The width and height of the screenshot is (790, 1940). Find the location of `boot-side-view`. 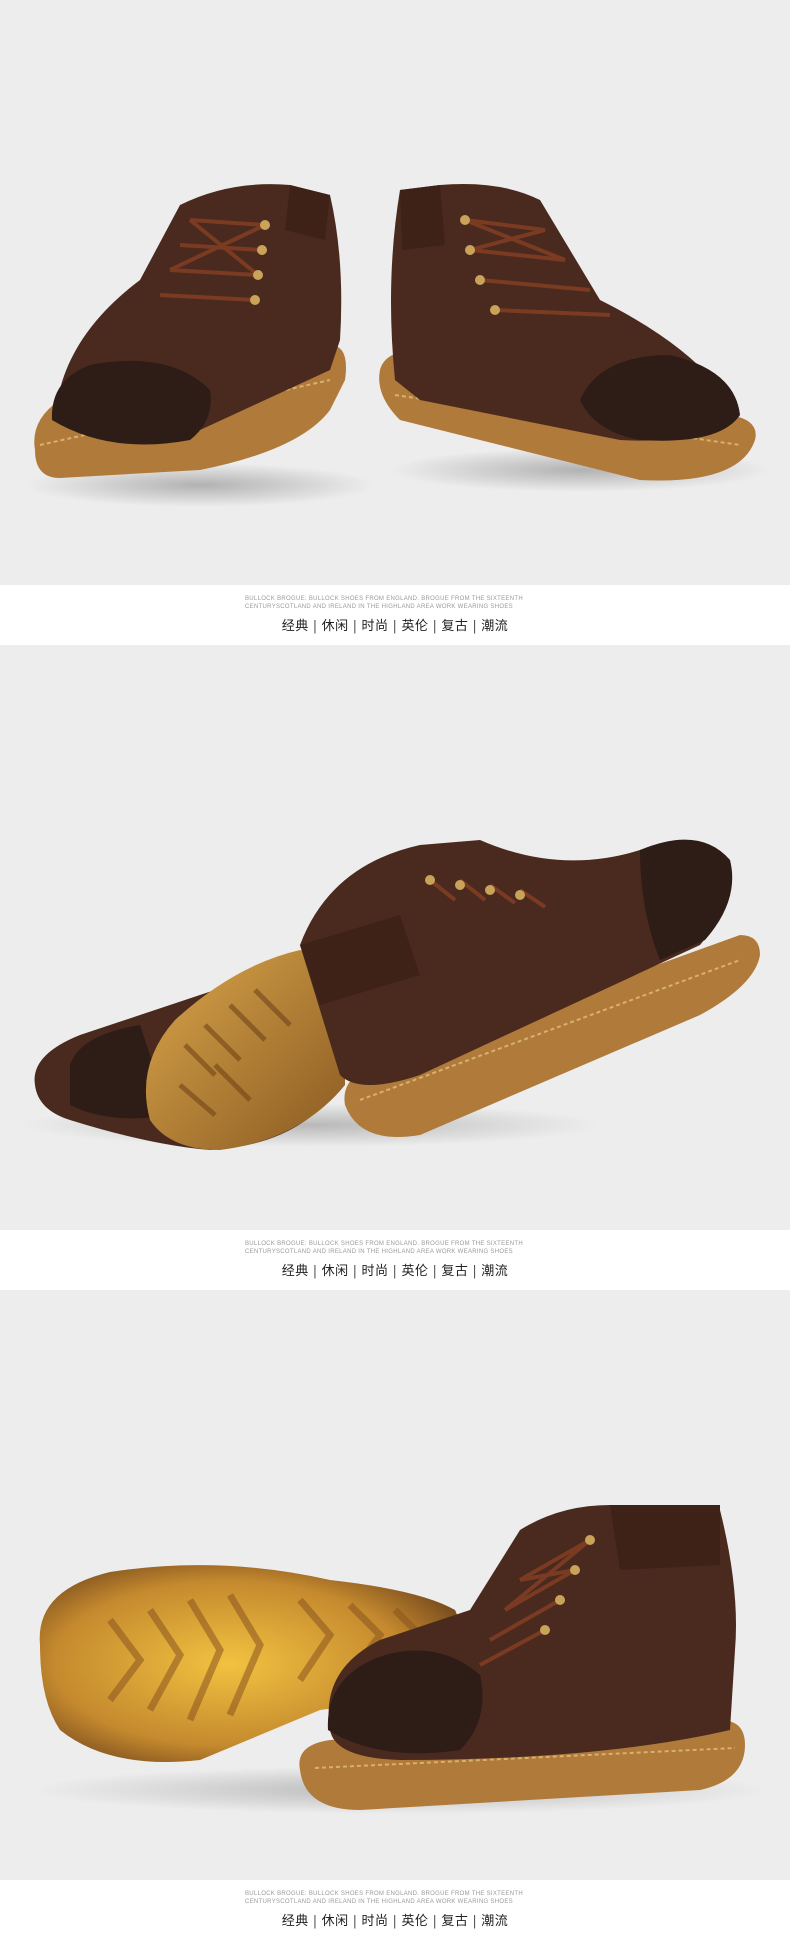

boot-side-view is located at coordinates (530, 988).